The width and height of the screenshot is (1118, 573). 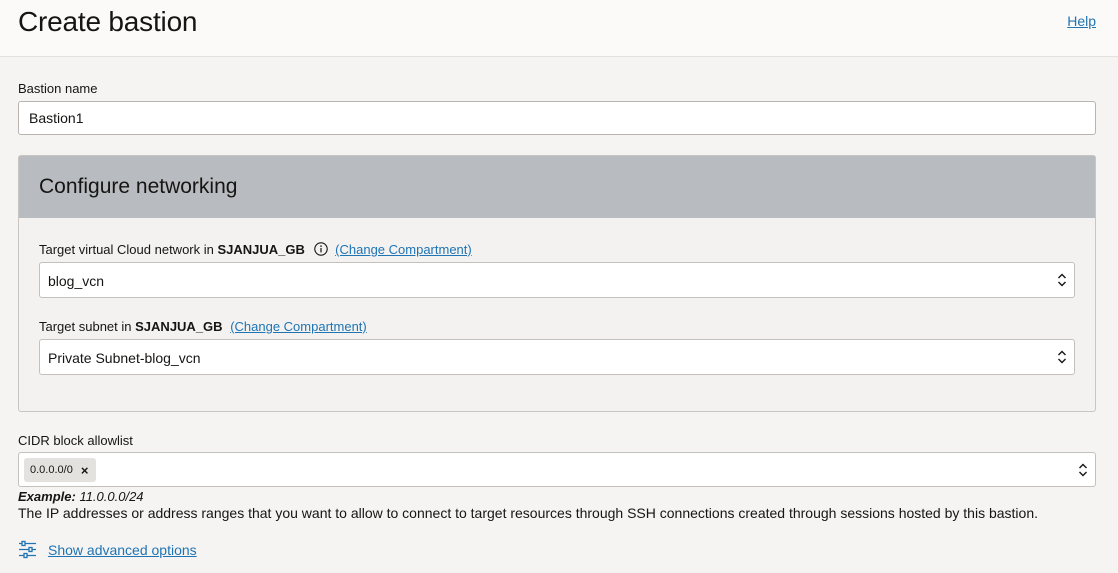 I want to click on sliders-icon, so click(x=27, y=549).